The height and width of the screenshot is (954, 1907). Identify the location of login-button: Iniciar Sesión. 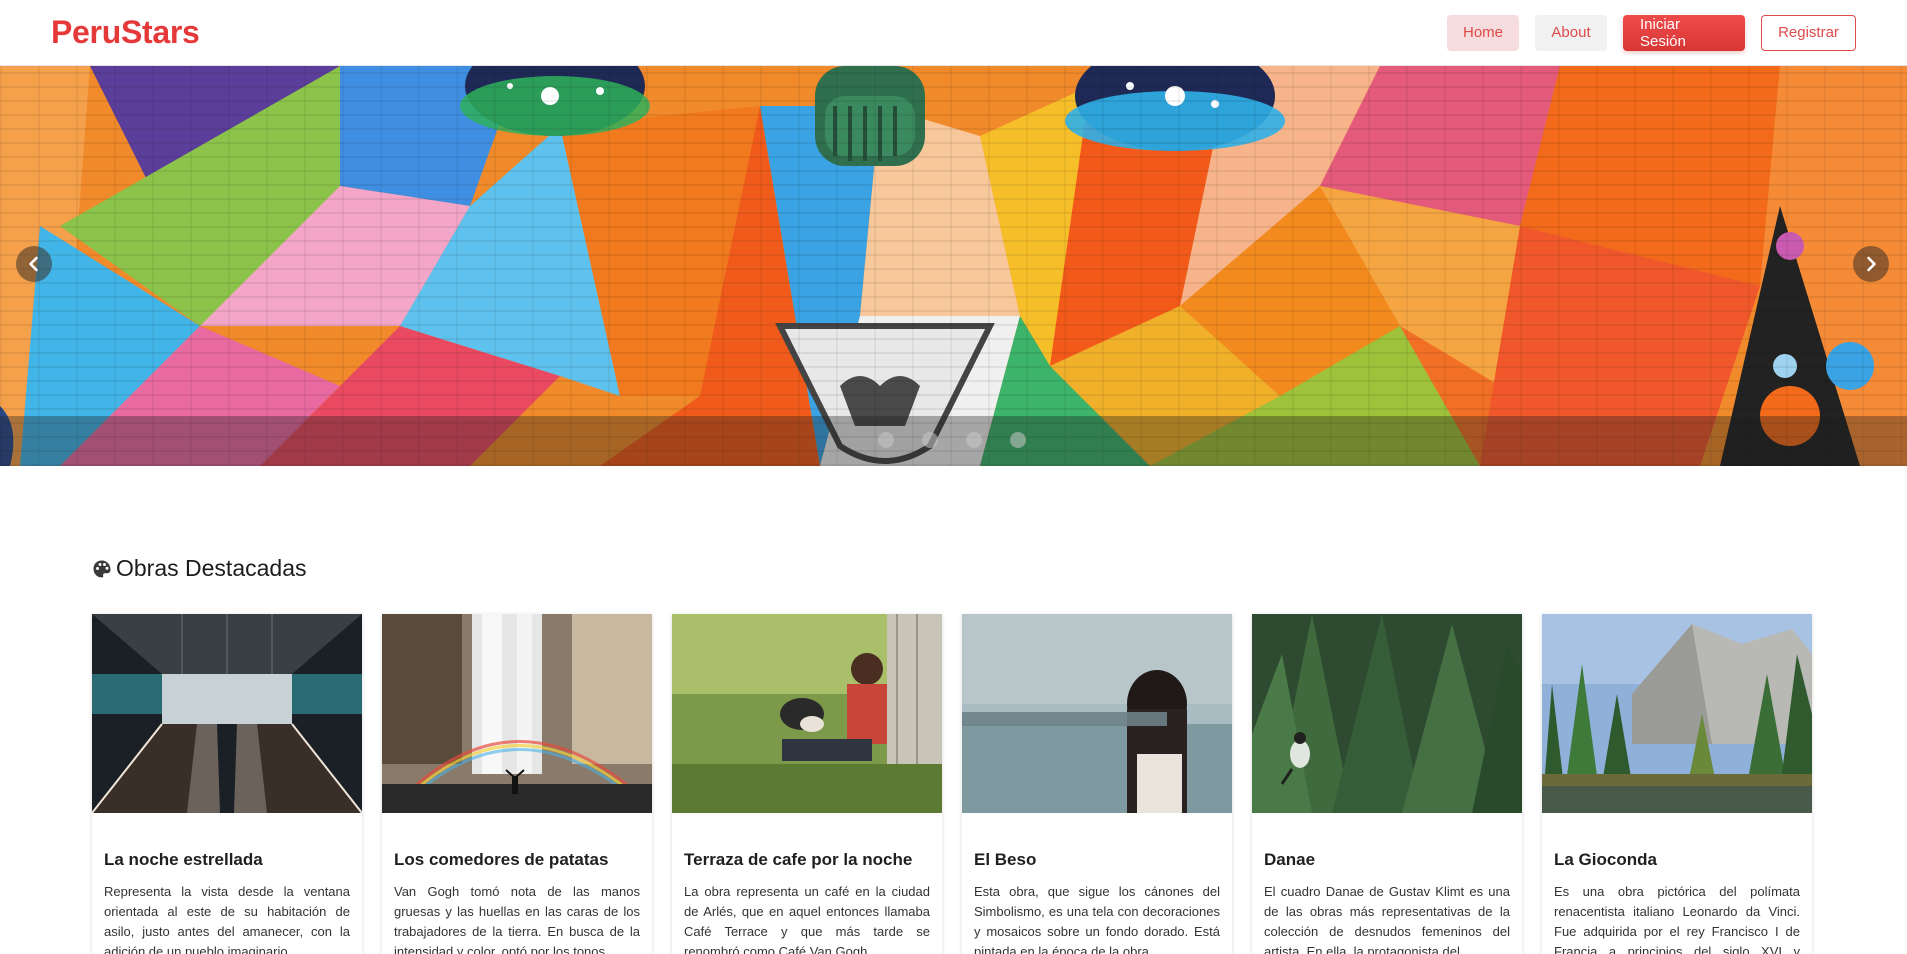
(1684, 32).